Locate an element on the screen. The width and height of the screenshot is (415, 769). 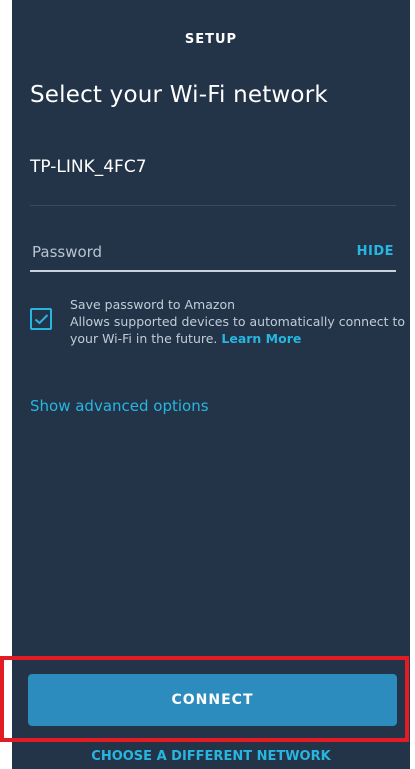
connect-button: CONNECT is located at coordinates (212, 700).